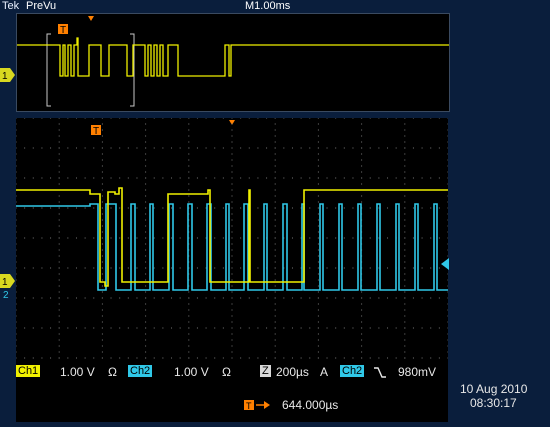 The image size is (550, 427). Describe the element at coordinates (41, 6) in the screenshot. I see `mode-label: PreVu` at that location.